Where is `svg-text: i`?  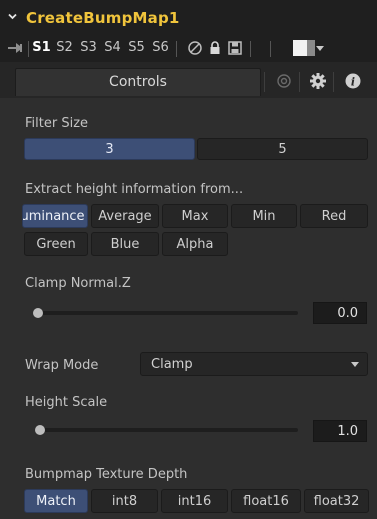 svg-text: i is located at coordinates (353, 82).